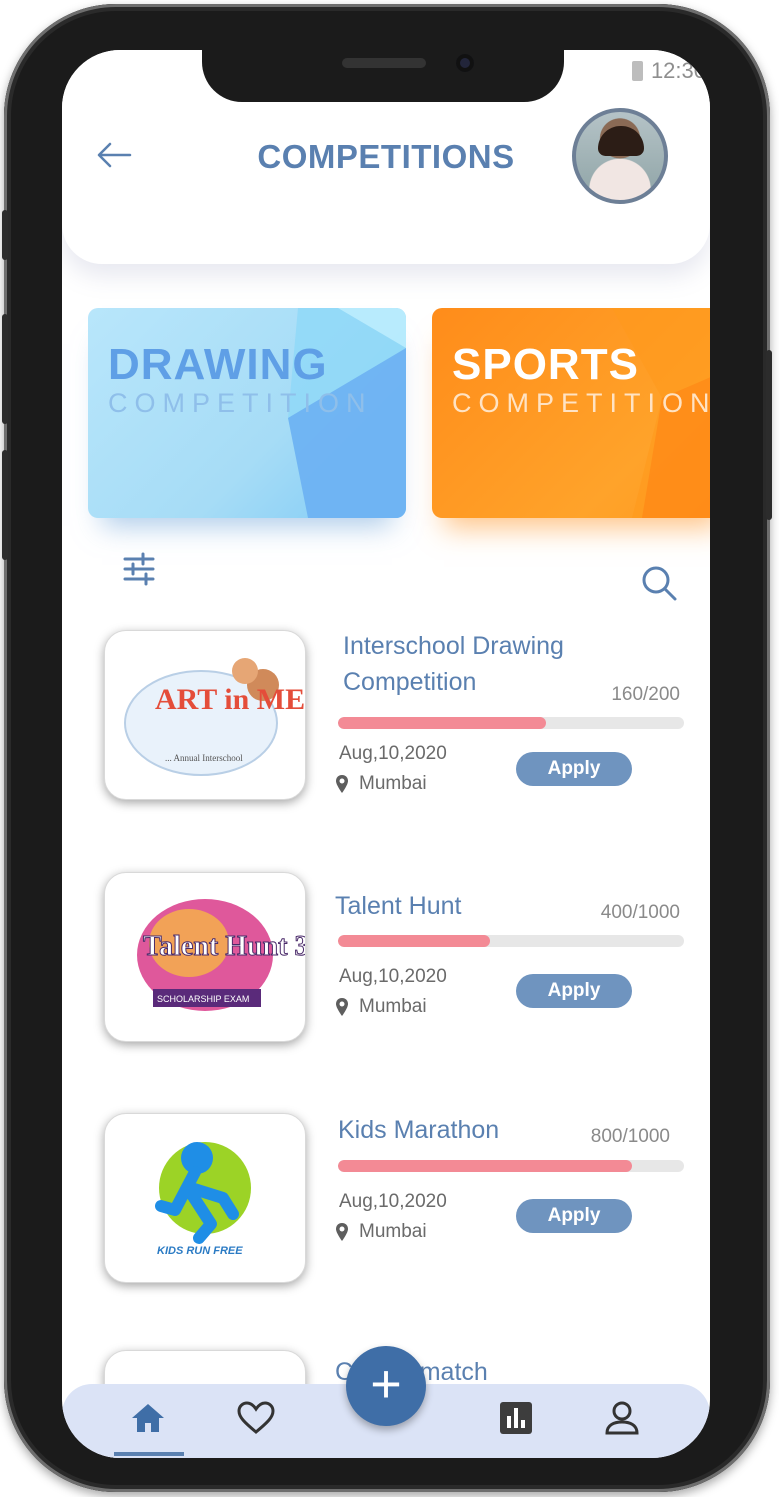 This screenshot has height=1497, width=779. What do you see at coordinates (386, 1386) in the screenshot?
I see `add-button: +` at bounding box center [386, 1386].